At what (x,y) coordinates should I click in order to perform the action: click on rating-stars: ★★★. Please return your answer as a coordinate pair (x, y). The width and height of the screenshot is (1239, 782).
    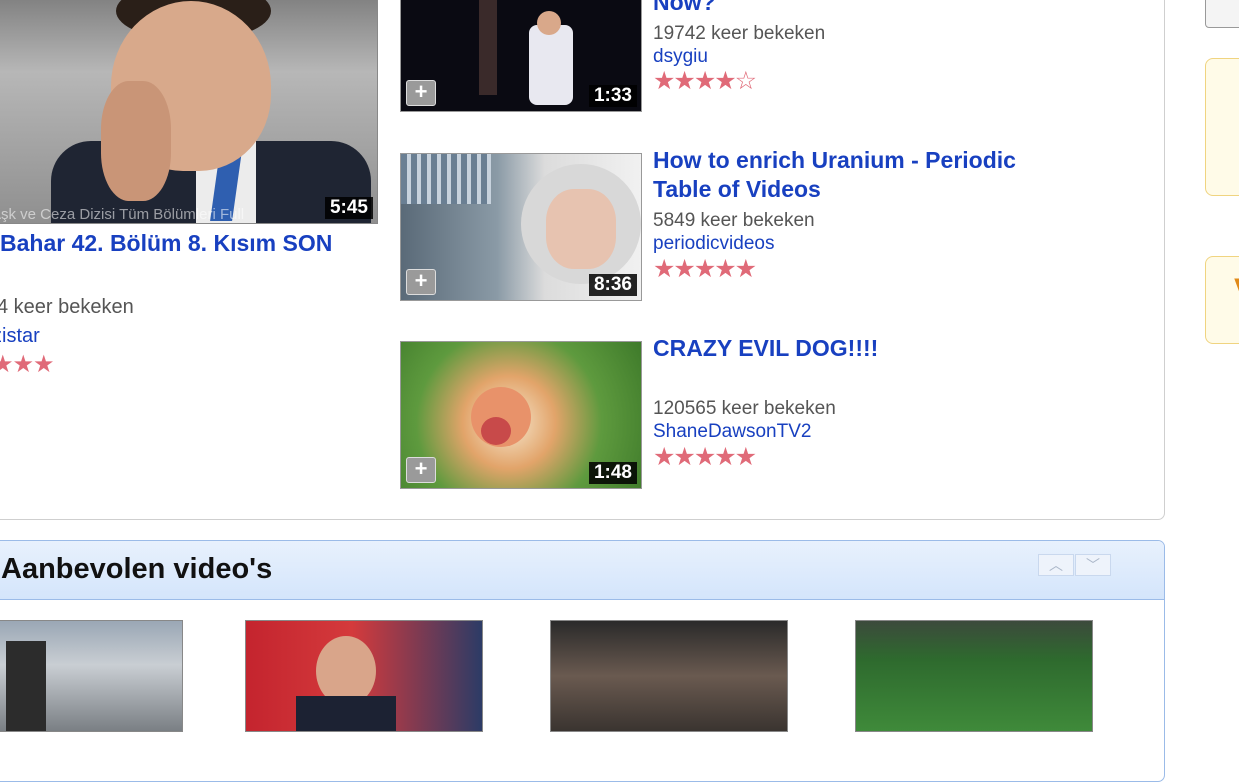
    Looking at the image, I should click on (27, 364).